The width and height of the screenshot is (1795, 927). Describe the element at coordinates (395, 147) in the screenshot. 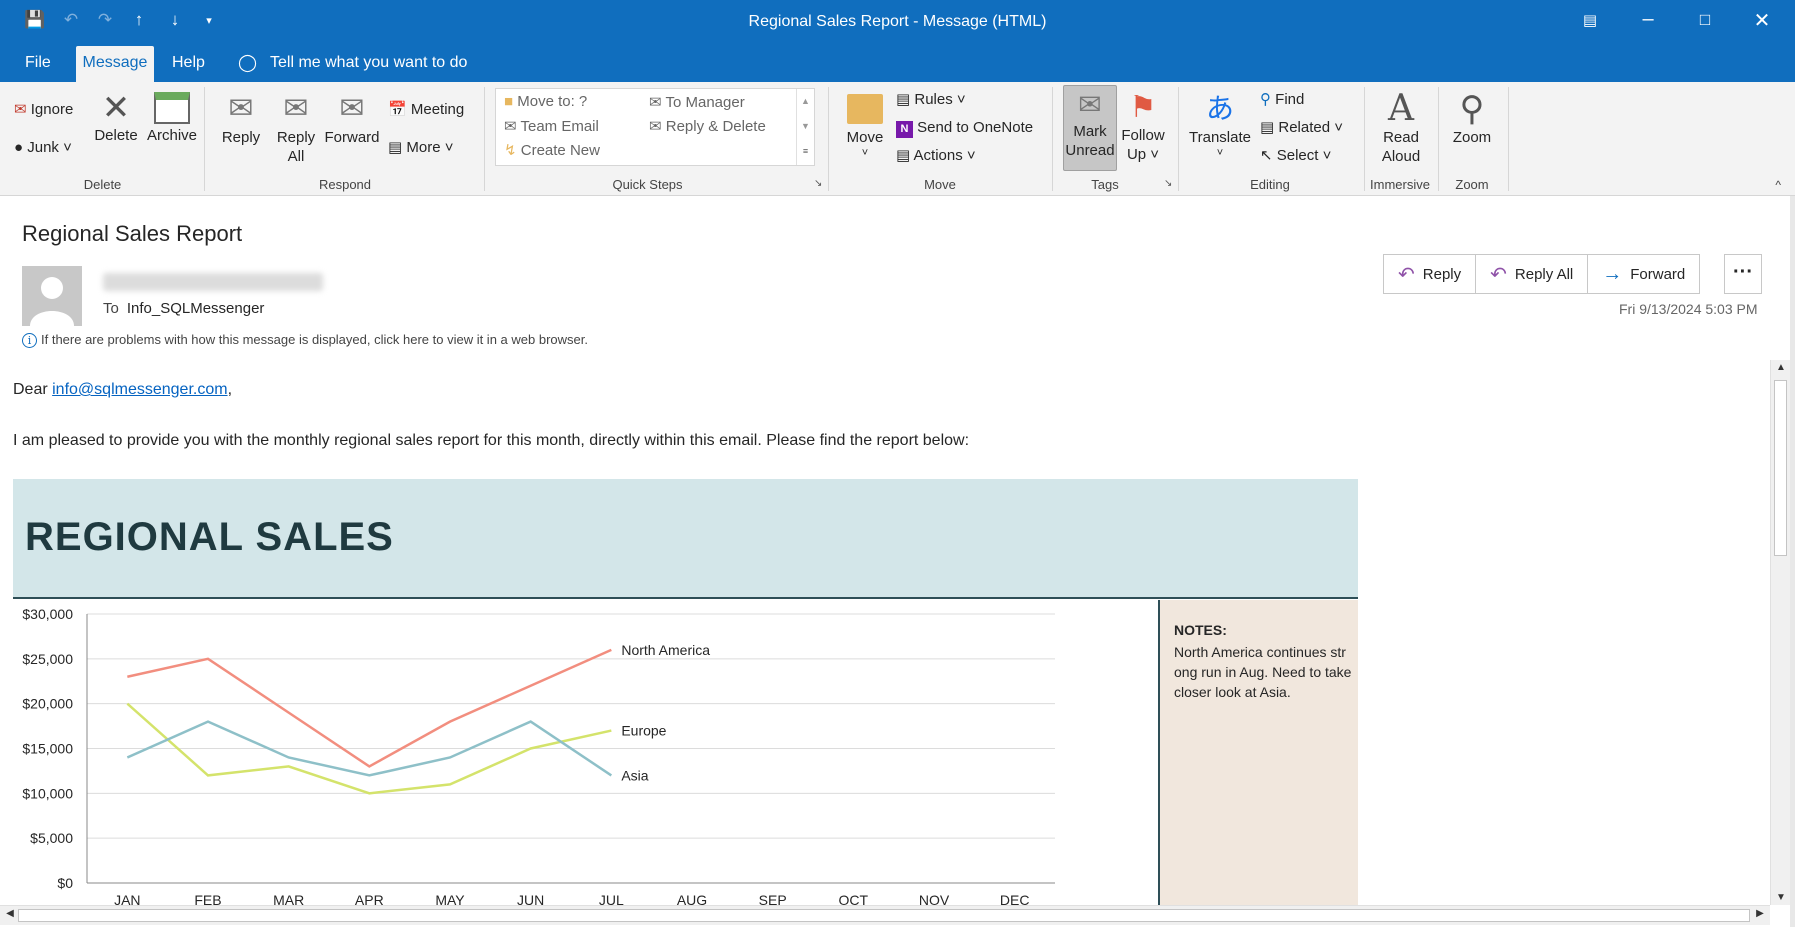

I see `more-icon: ▤` at that location.